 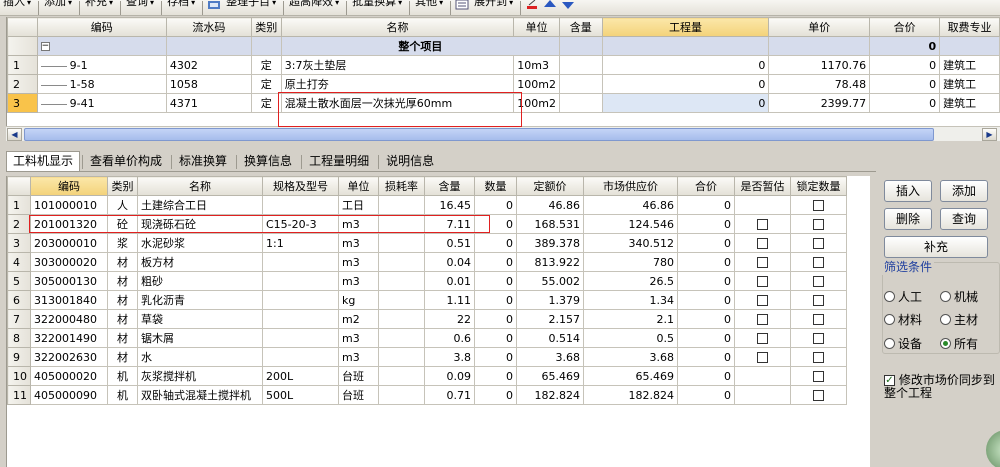 I want to click on bottom-header-qty: 数量, so click(x=495, y=186).